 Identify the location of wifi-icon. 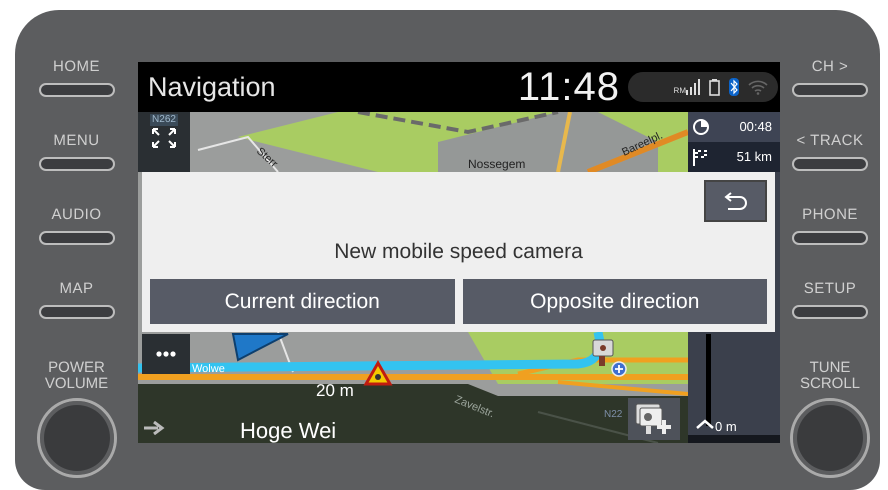
(758, 87).